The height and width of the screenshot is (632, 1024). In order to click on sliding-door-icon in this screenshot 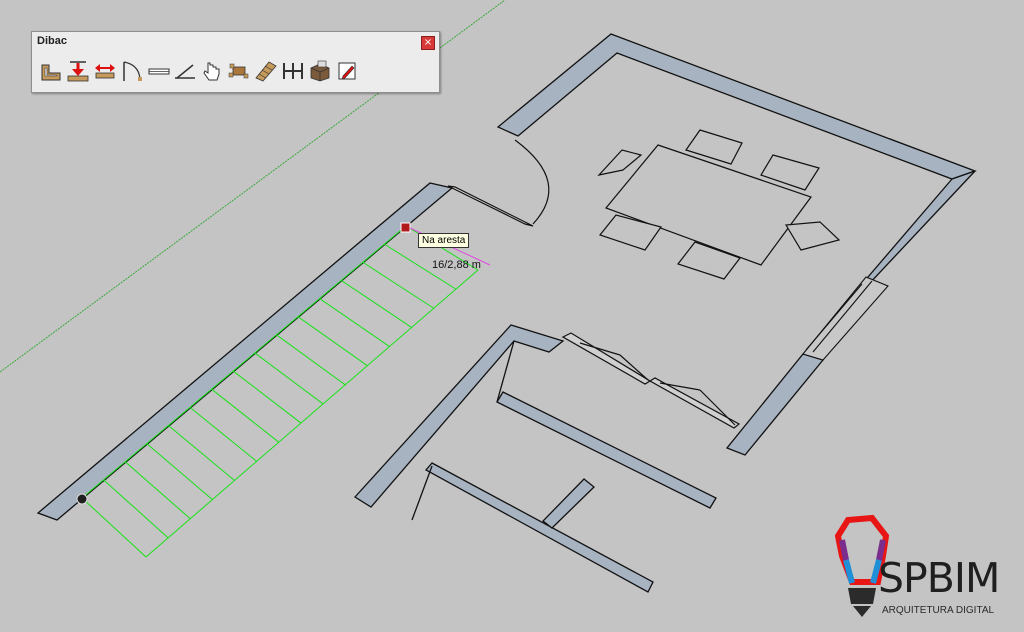, I will do `click(185, 71)`.